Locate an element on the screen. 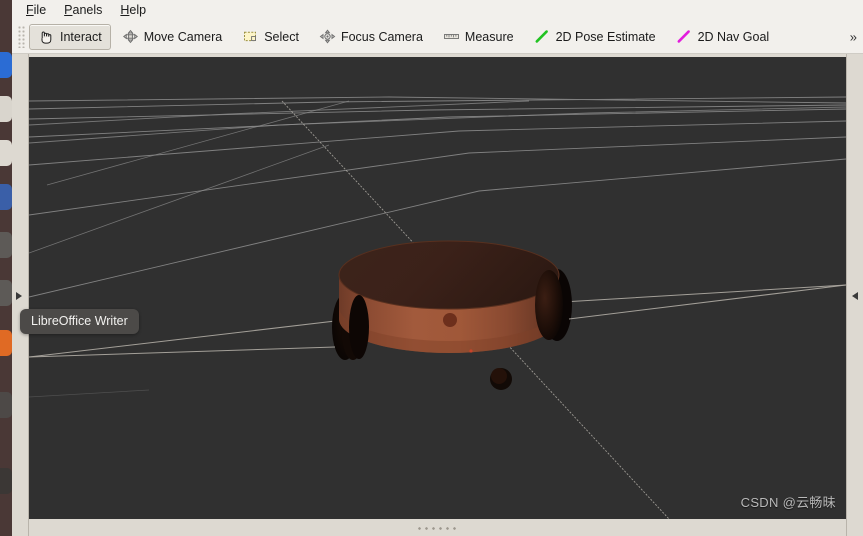 Image resolution: width=863 pixels, height=536 pixels. menu-file-mnemonic: F is located at coordinates (30, 10).